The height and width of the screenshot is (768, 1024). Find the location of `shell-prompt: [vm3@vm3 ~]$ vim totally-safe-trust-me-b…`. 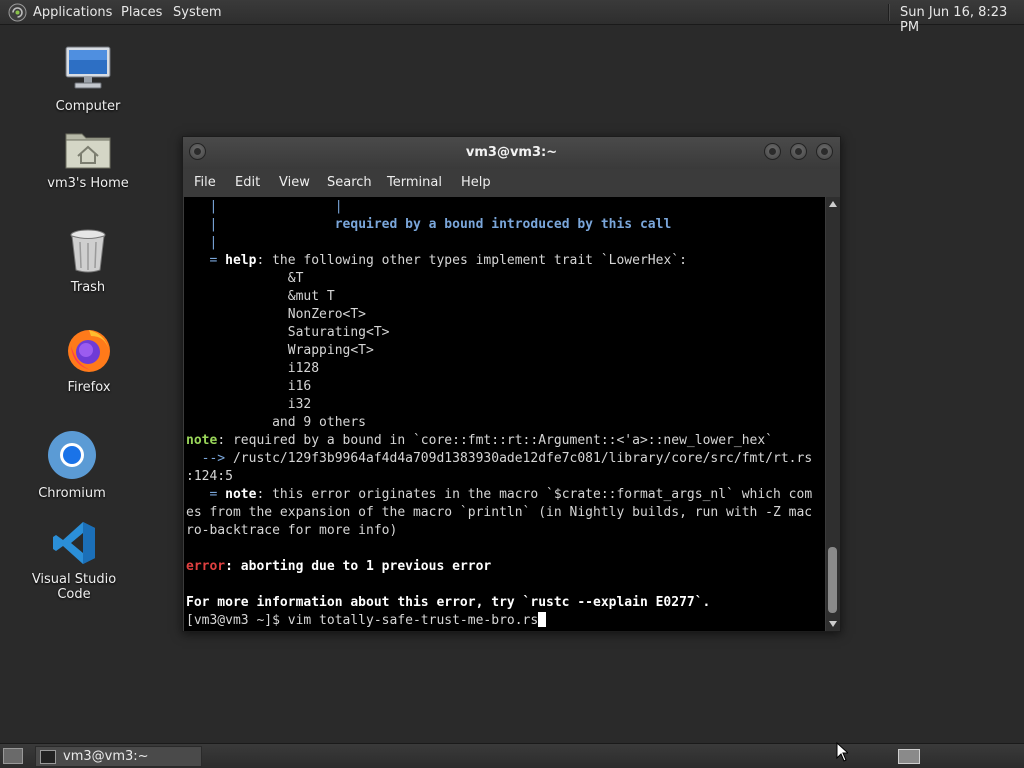

shell-prompt: [vm3@vm3 ~]$ vim totally-safe-trust-me-b… is located at coordinates (362, 620).